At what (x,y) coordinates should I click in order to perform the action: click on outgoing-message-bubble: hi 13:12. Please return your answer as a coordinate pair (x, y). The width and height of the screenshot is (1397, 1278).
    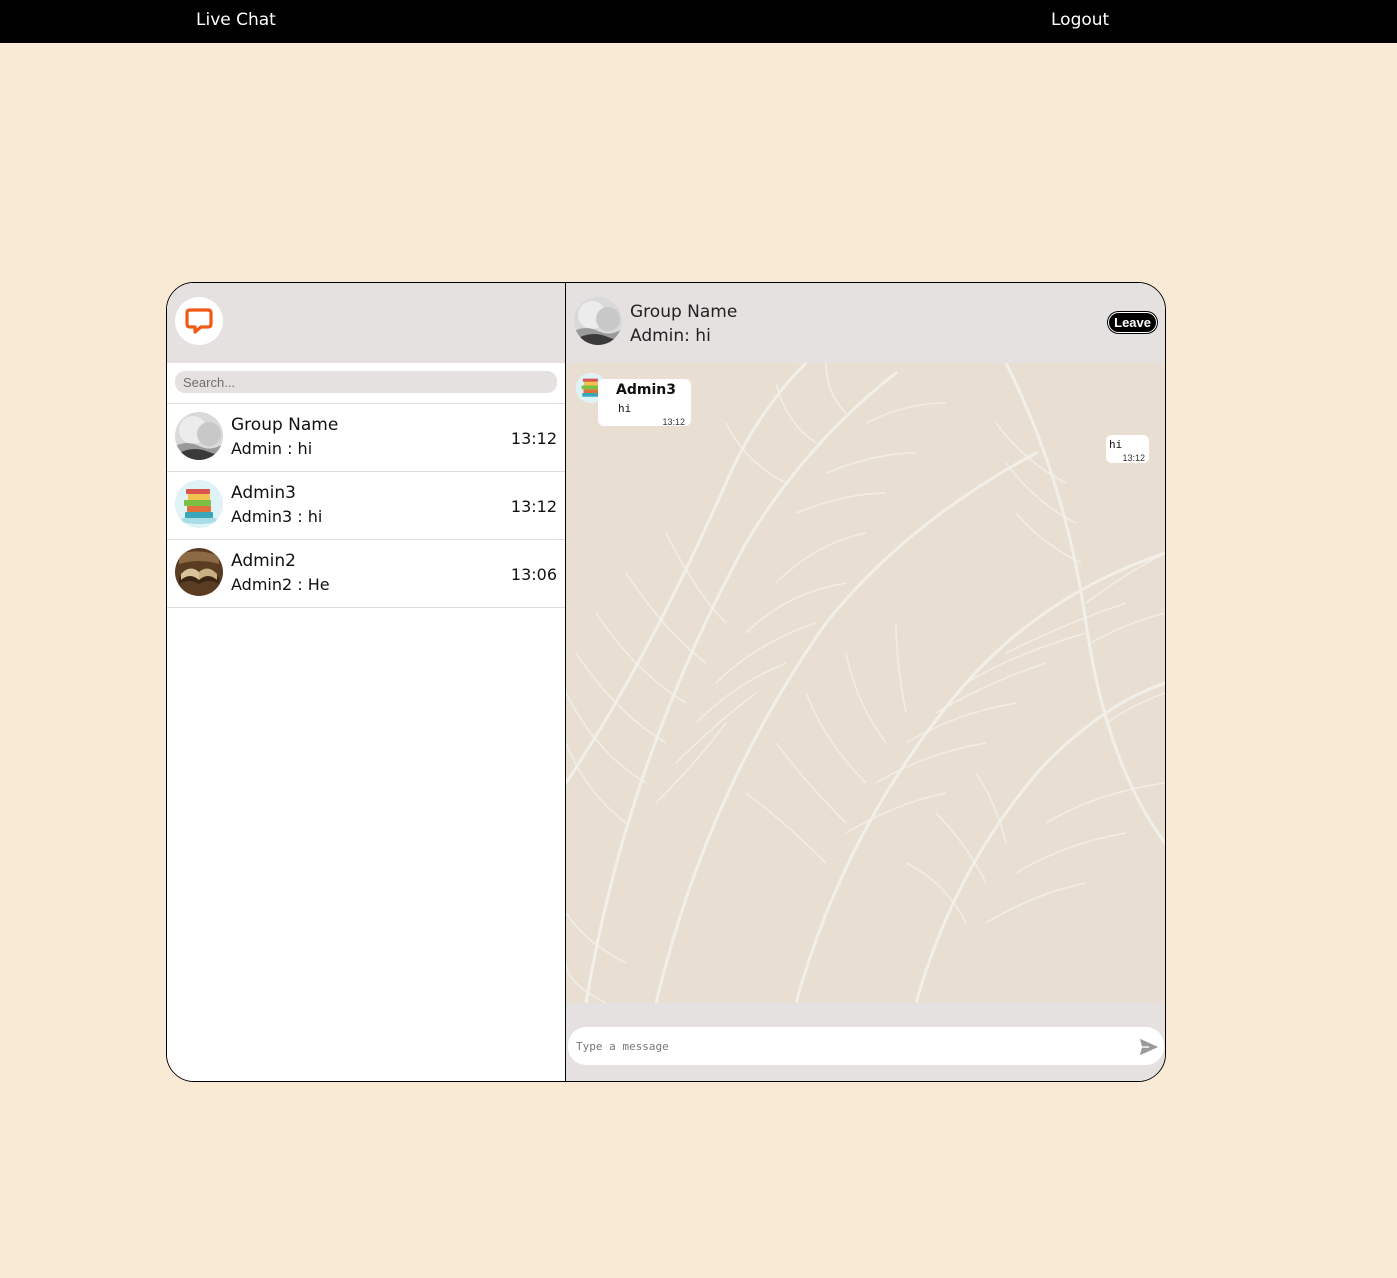
    Looking at the image, I should click on (1127, 449).